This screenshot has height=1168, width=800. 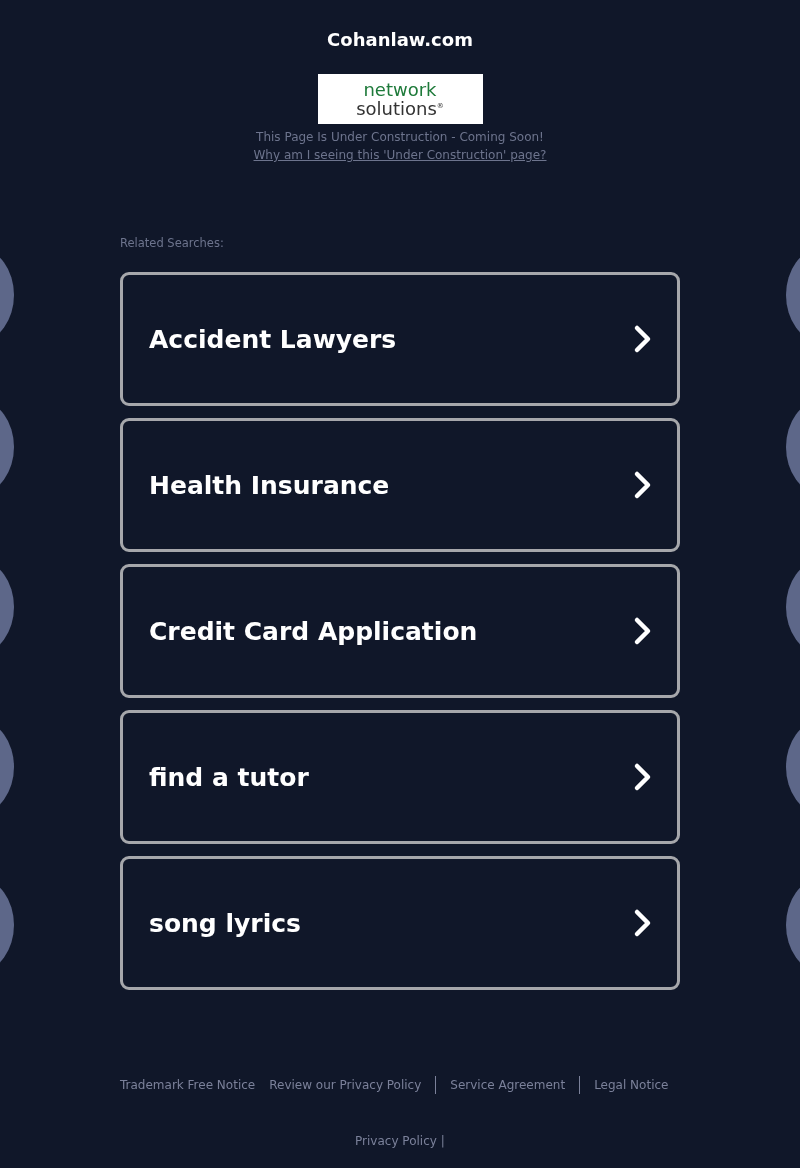 What do you see at coordinates (400, 923) in the screenshot?
I see `search-link-card: song lyrics` at bounding box center [400, 923].